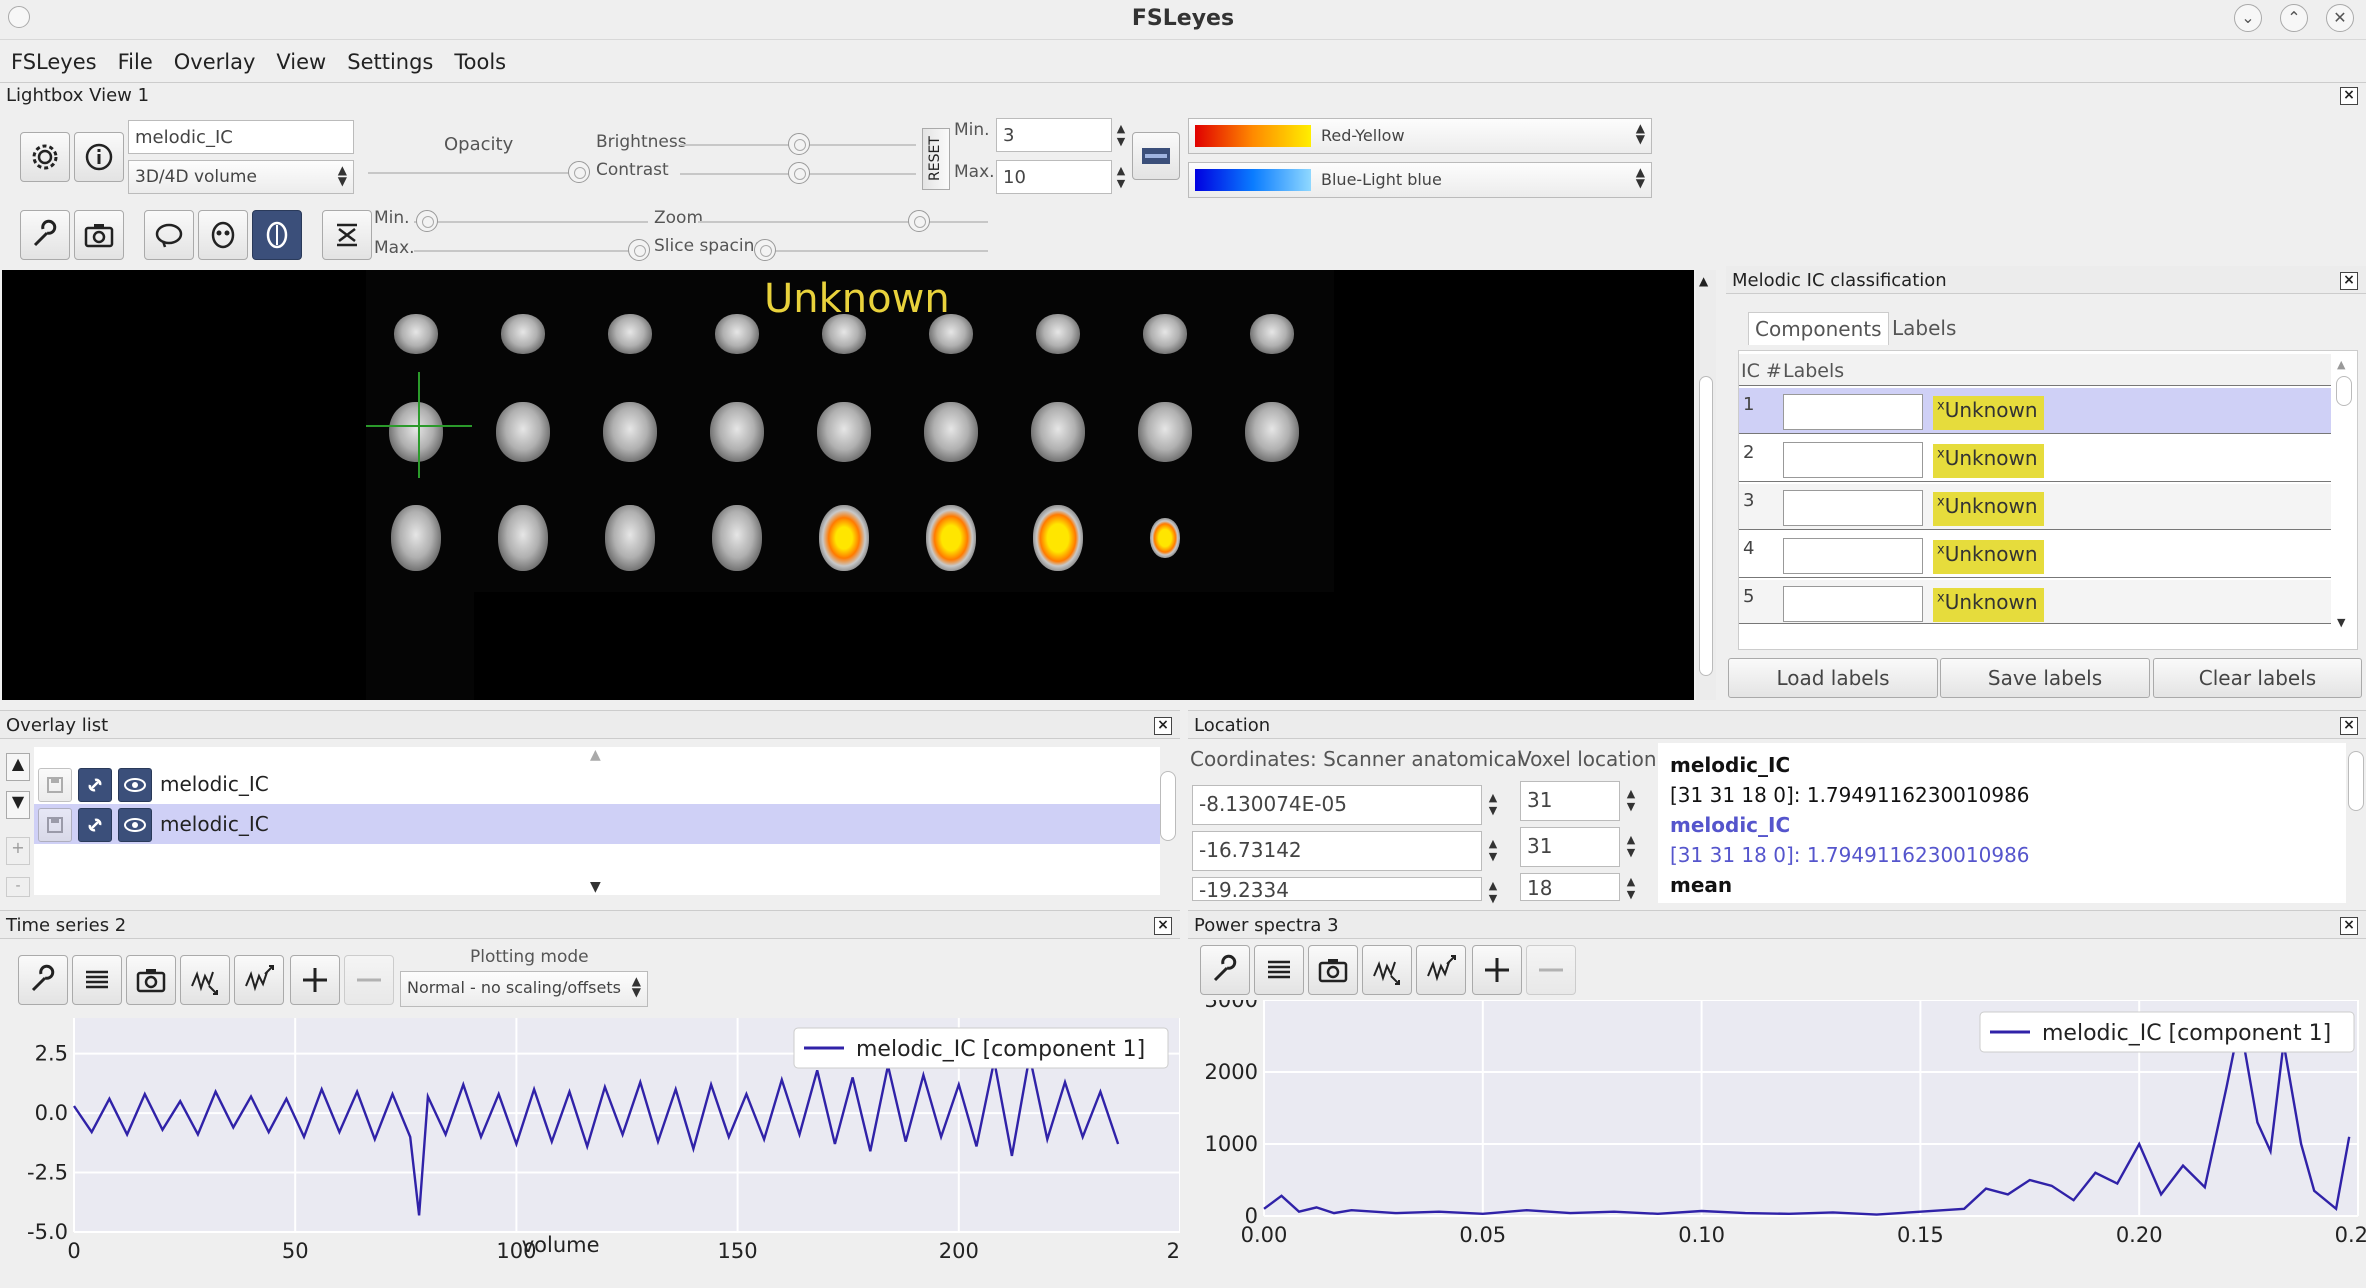  Describe the element at coordinates (478, 173) in the screenshot. I see `opacity-slider` at that location.